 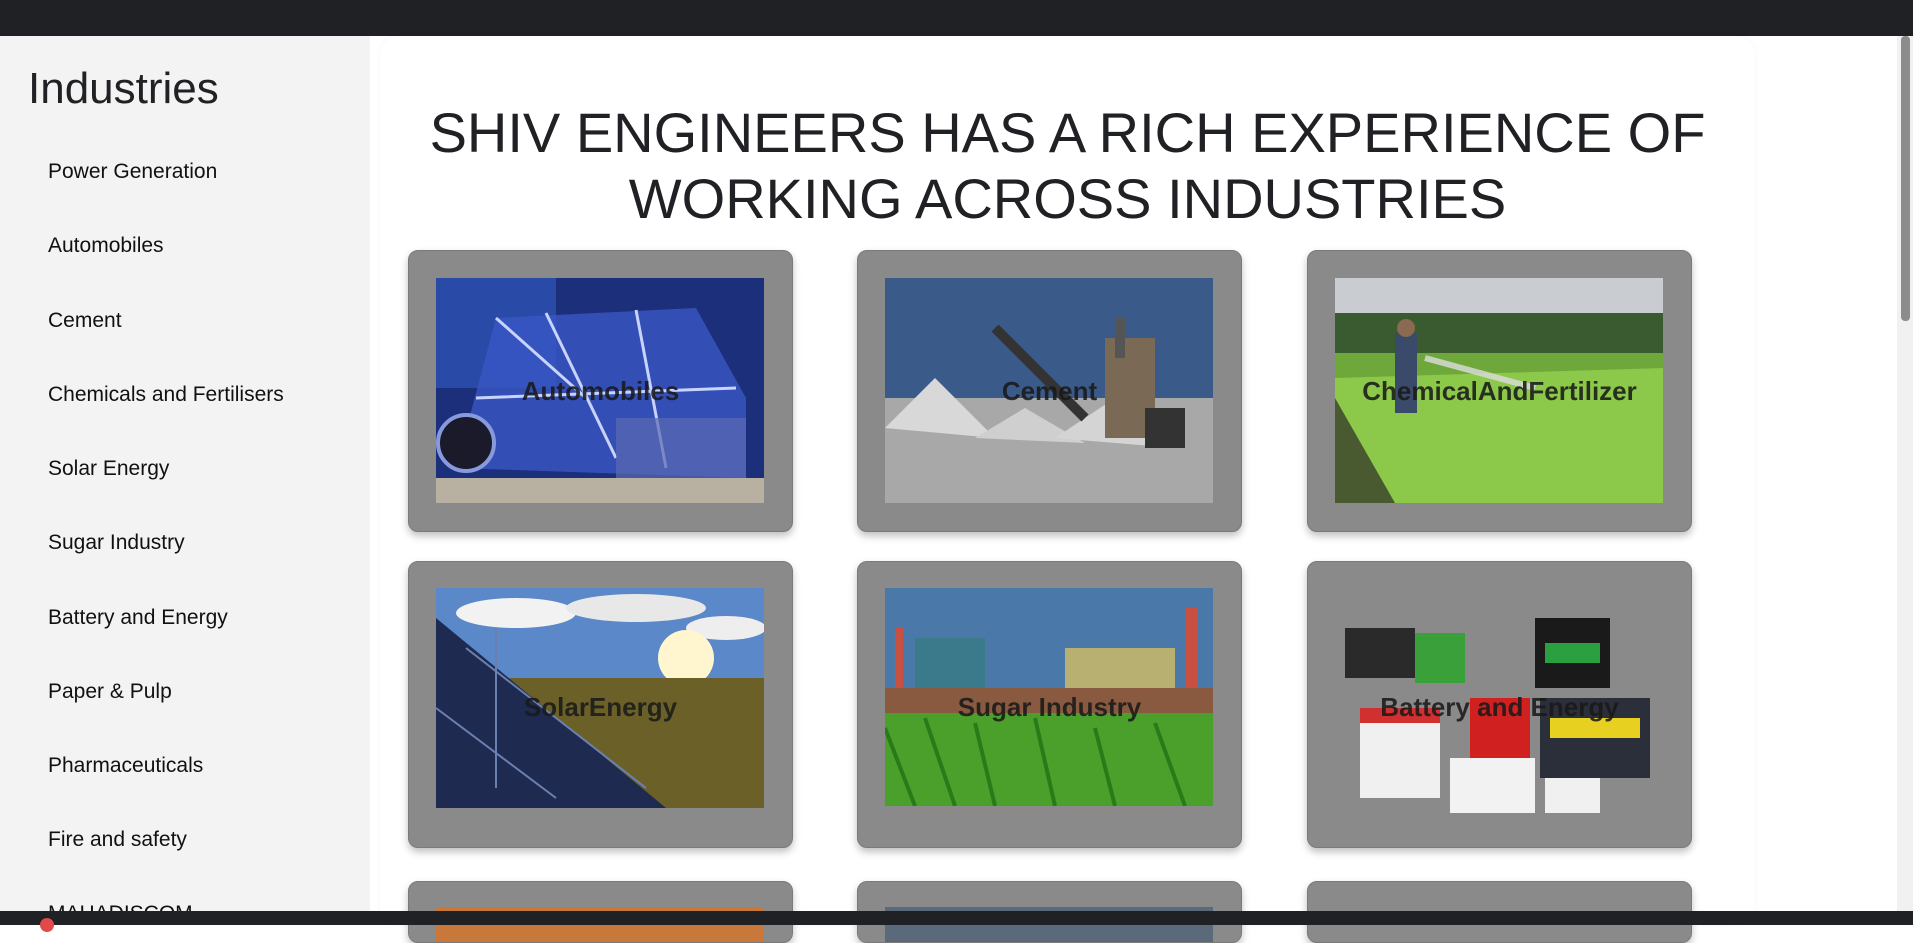 I want to click on industry-card-solar-energy: SolarEnergy, so click(x=600, y=704).